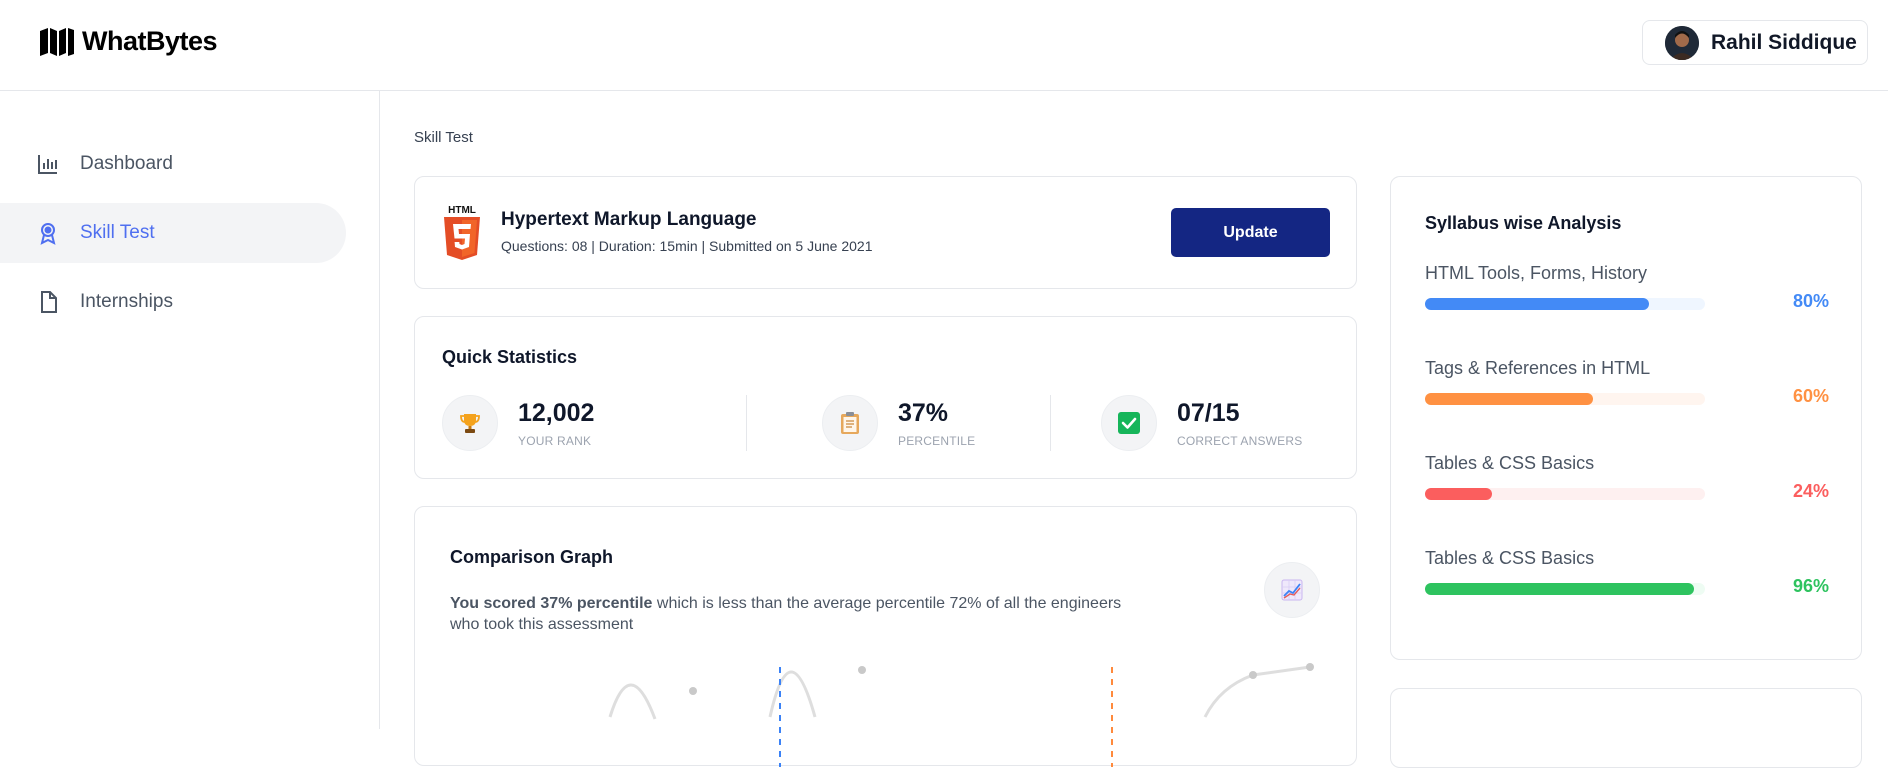 This screenshot has height=768, width=1888. I want to click on user-name: Rahil Siddique, so click(1784, 42).